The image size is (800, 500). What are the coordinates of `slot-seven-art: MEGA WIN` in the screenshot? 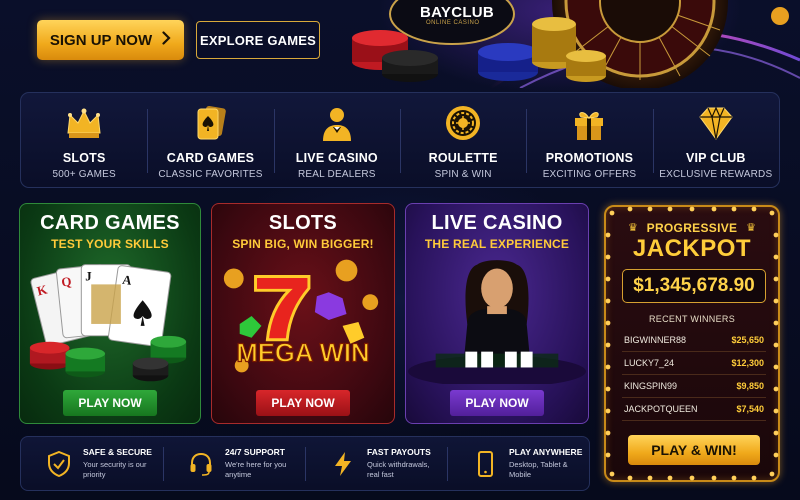 It's located at (301, 316).